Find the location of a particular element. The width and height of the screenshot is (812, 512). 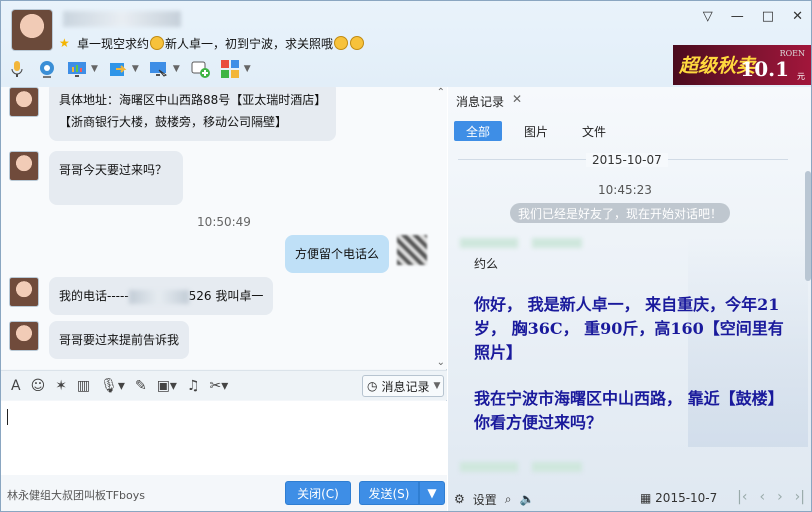

clock-icon: ◷ is located at coordinates (372, 386).